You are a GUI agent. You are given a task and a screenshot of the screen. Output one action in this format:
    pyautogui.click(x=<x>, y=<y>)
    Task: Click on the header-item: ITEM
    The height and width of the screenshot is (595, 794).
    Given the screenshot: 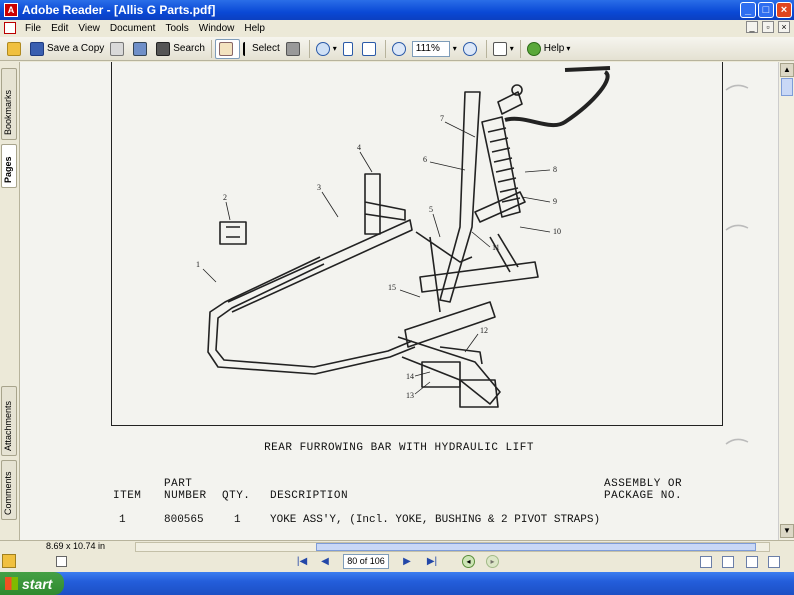 What is the action you would take?
    pyautogui.click(x=127, y=496)
    